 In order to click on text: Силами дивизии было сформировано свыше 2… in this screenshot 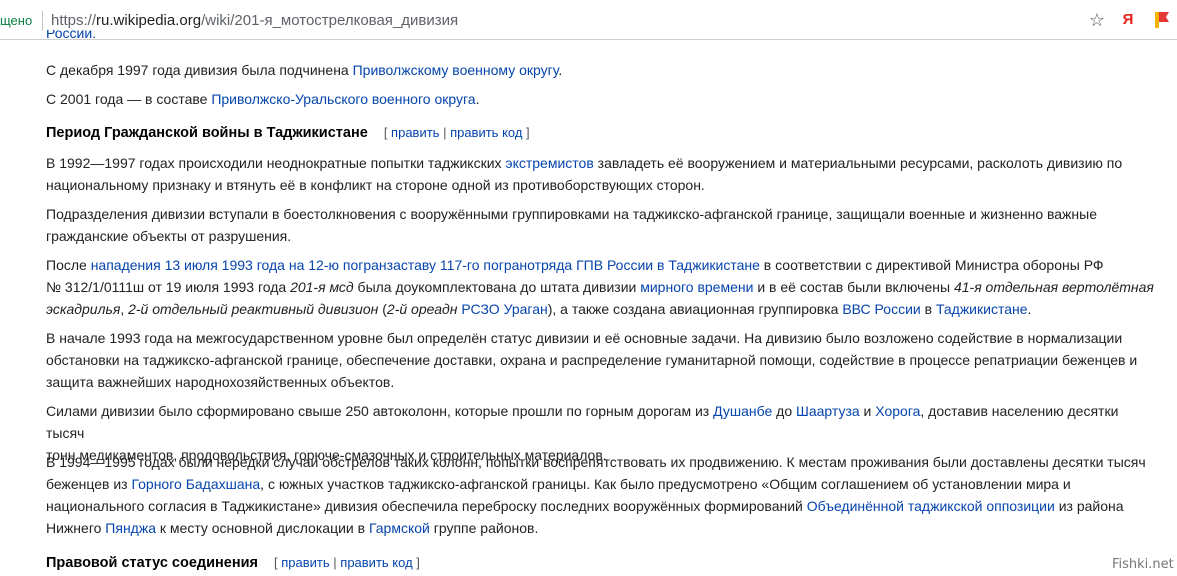, I will do `click(380, 411)`.